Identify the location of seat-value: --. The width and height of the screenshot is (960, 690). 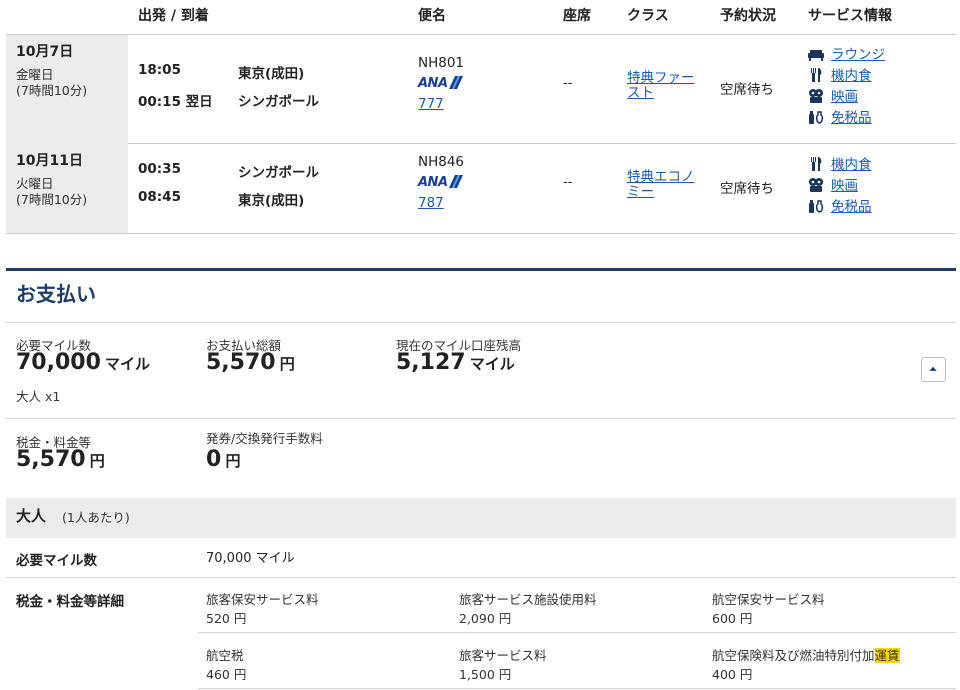
(568, 83).